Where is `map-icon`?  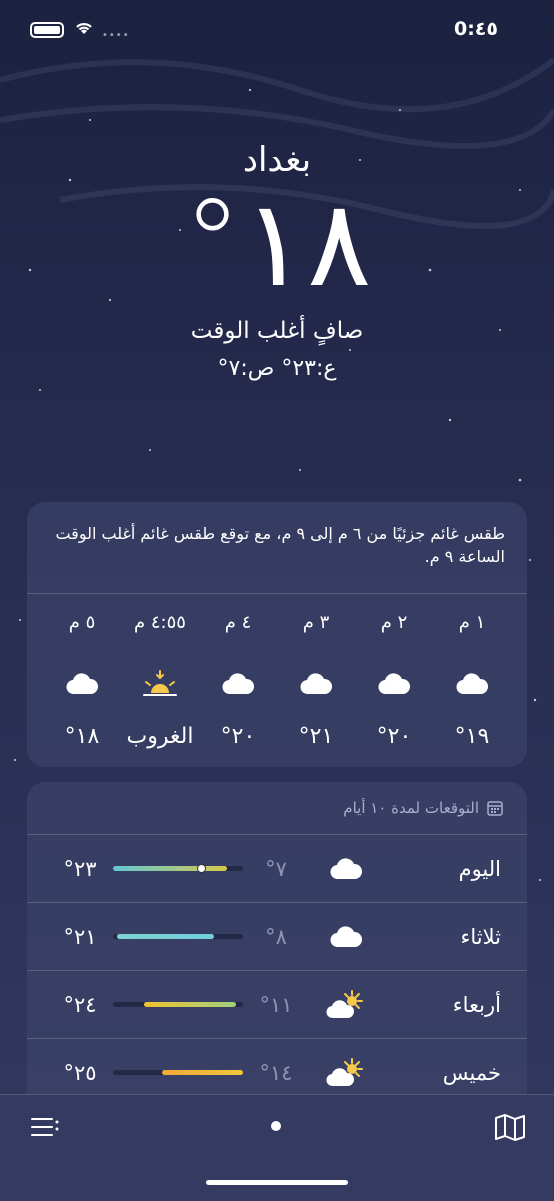 map-icon is located at coordinates (510, 1127).